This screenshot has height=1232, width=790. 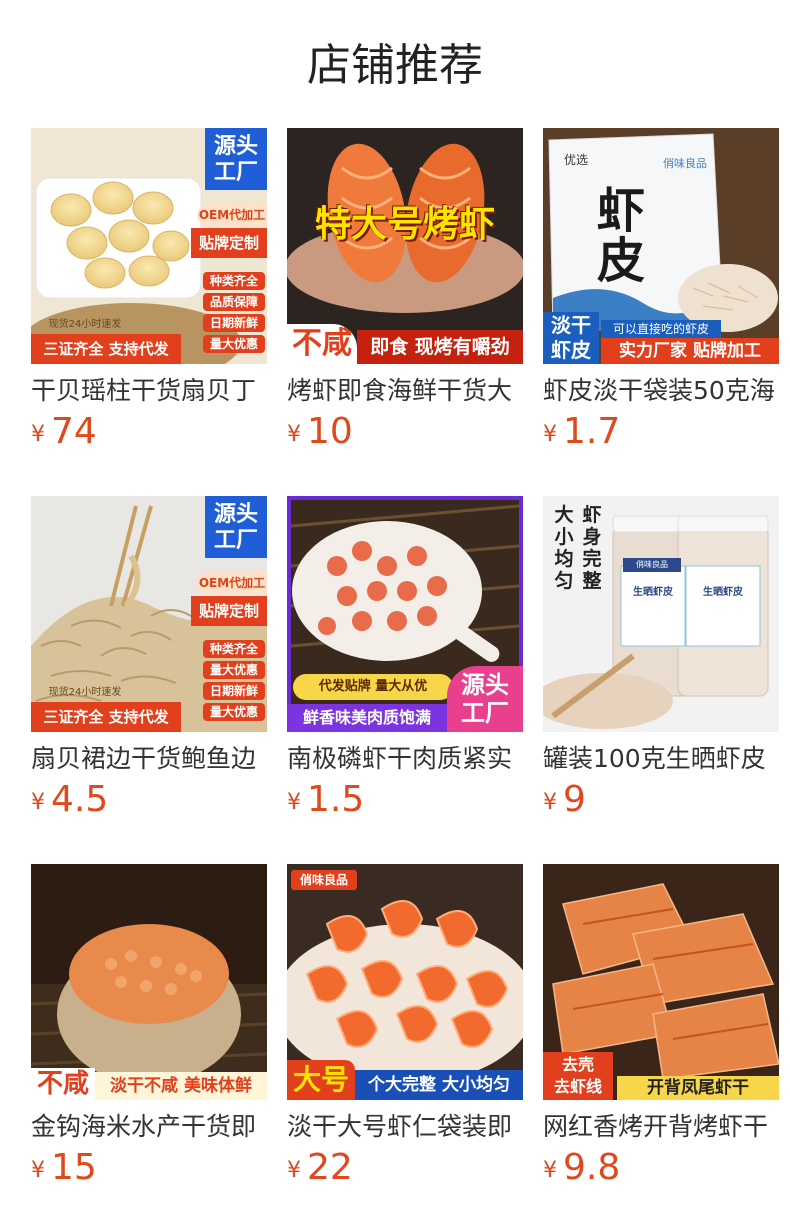 I want to click on product-price: ¥4.5, so click(x=69, y=800).